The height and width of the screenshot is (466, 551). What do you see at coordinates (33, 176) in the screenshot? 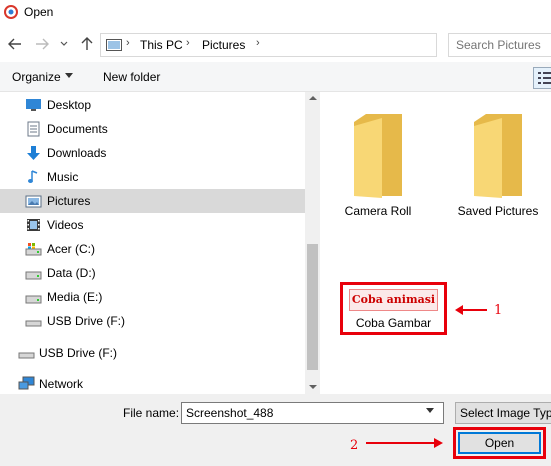
I see `music-icon` at bounding box center [33, 176].